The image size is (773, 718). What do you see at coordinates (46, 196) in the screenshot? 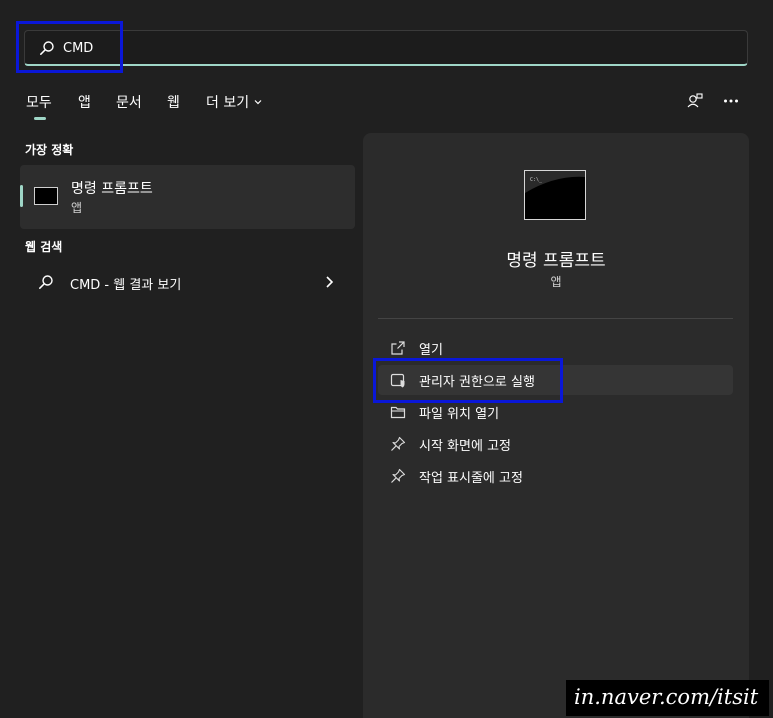
I see `command-prompt-icon` at bounding box center [46, 196].